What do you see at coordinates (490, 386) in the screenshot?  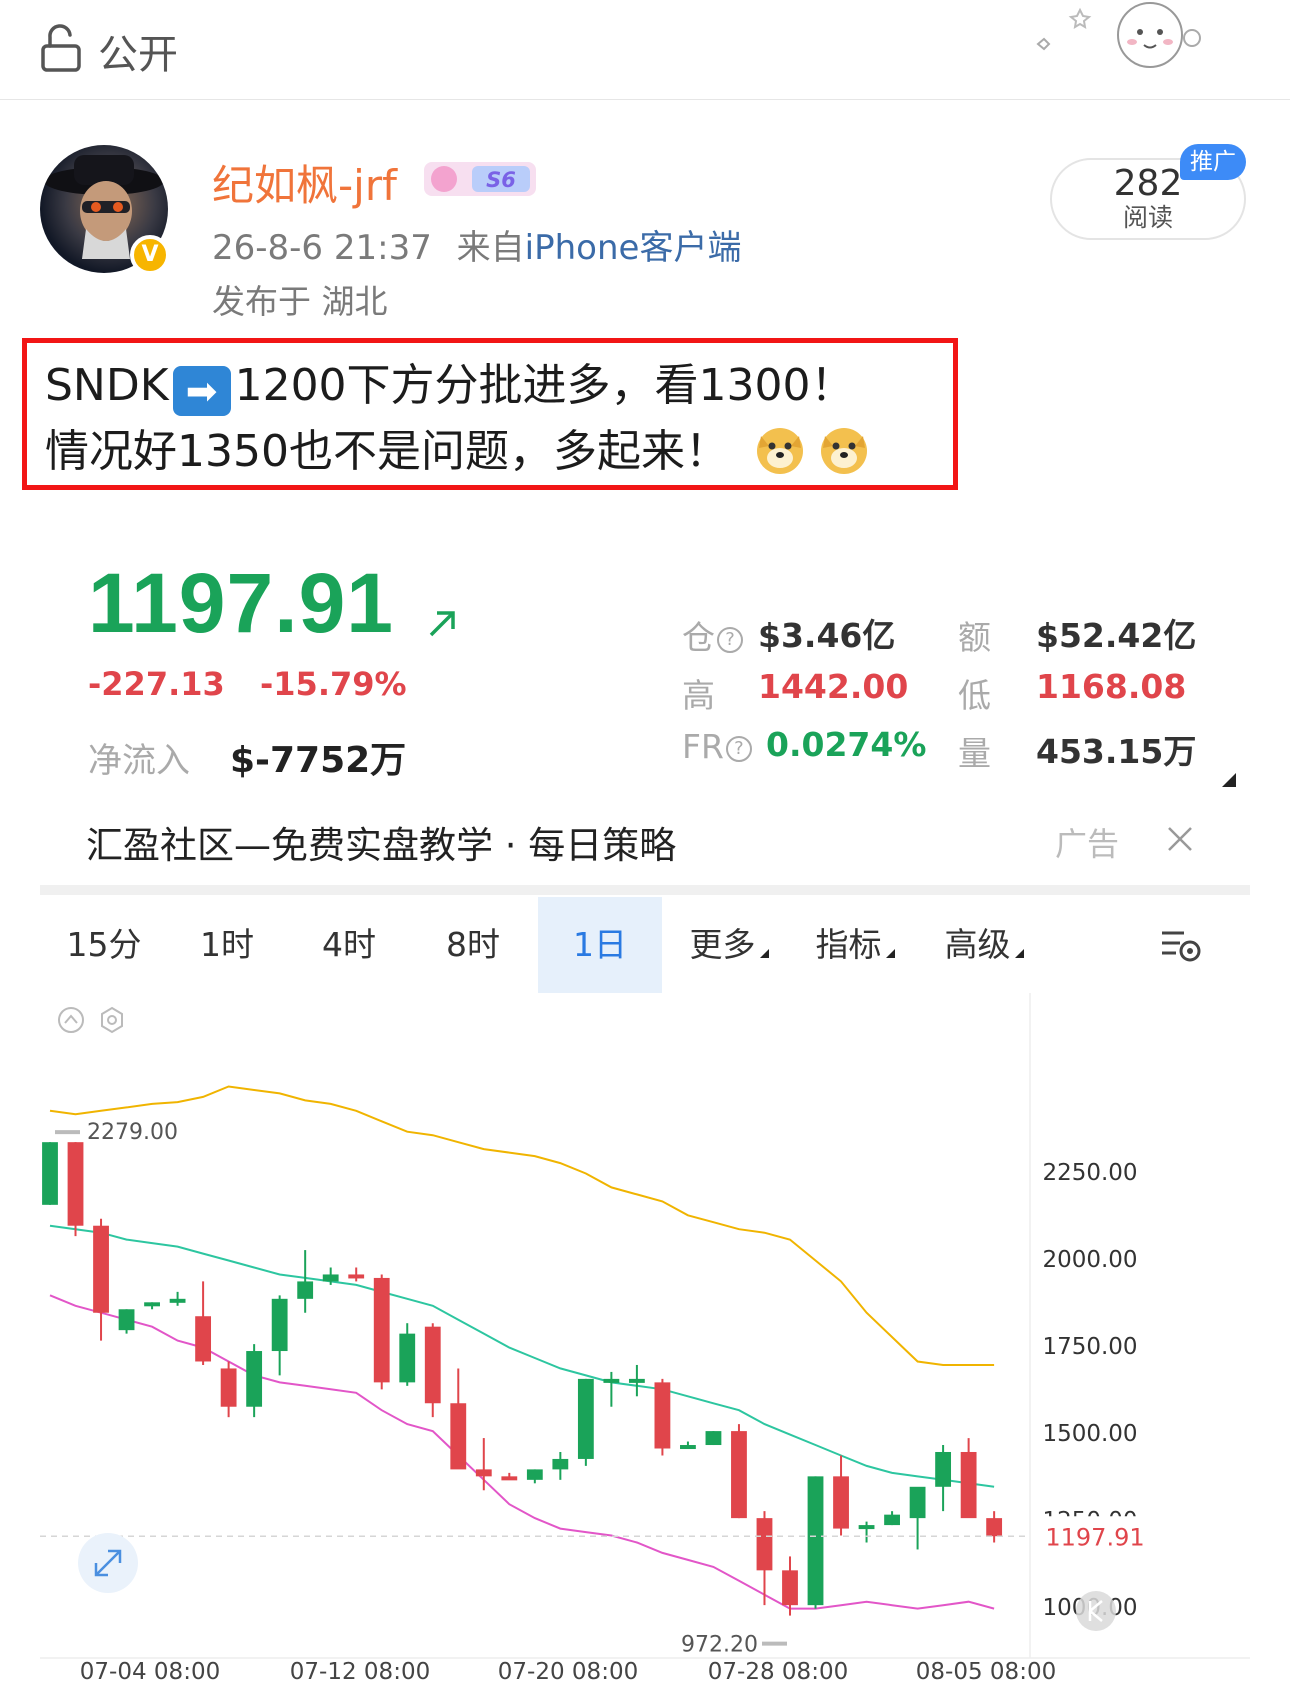 I see `post-content-line-1: SNDK ➡ 1200下方分批进多，看1300！` at bounding box center [490, 386].